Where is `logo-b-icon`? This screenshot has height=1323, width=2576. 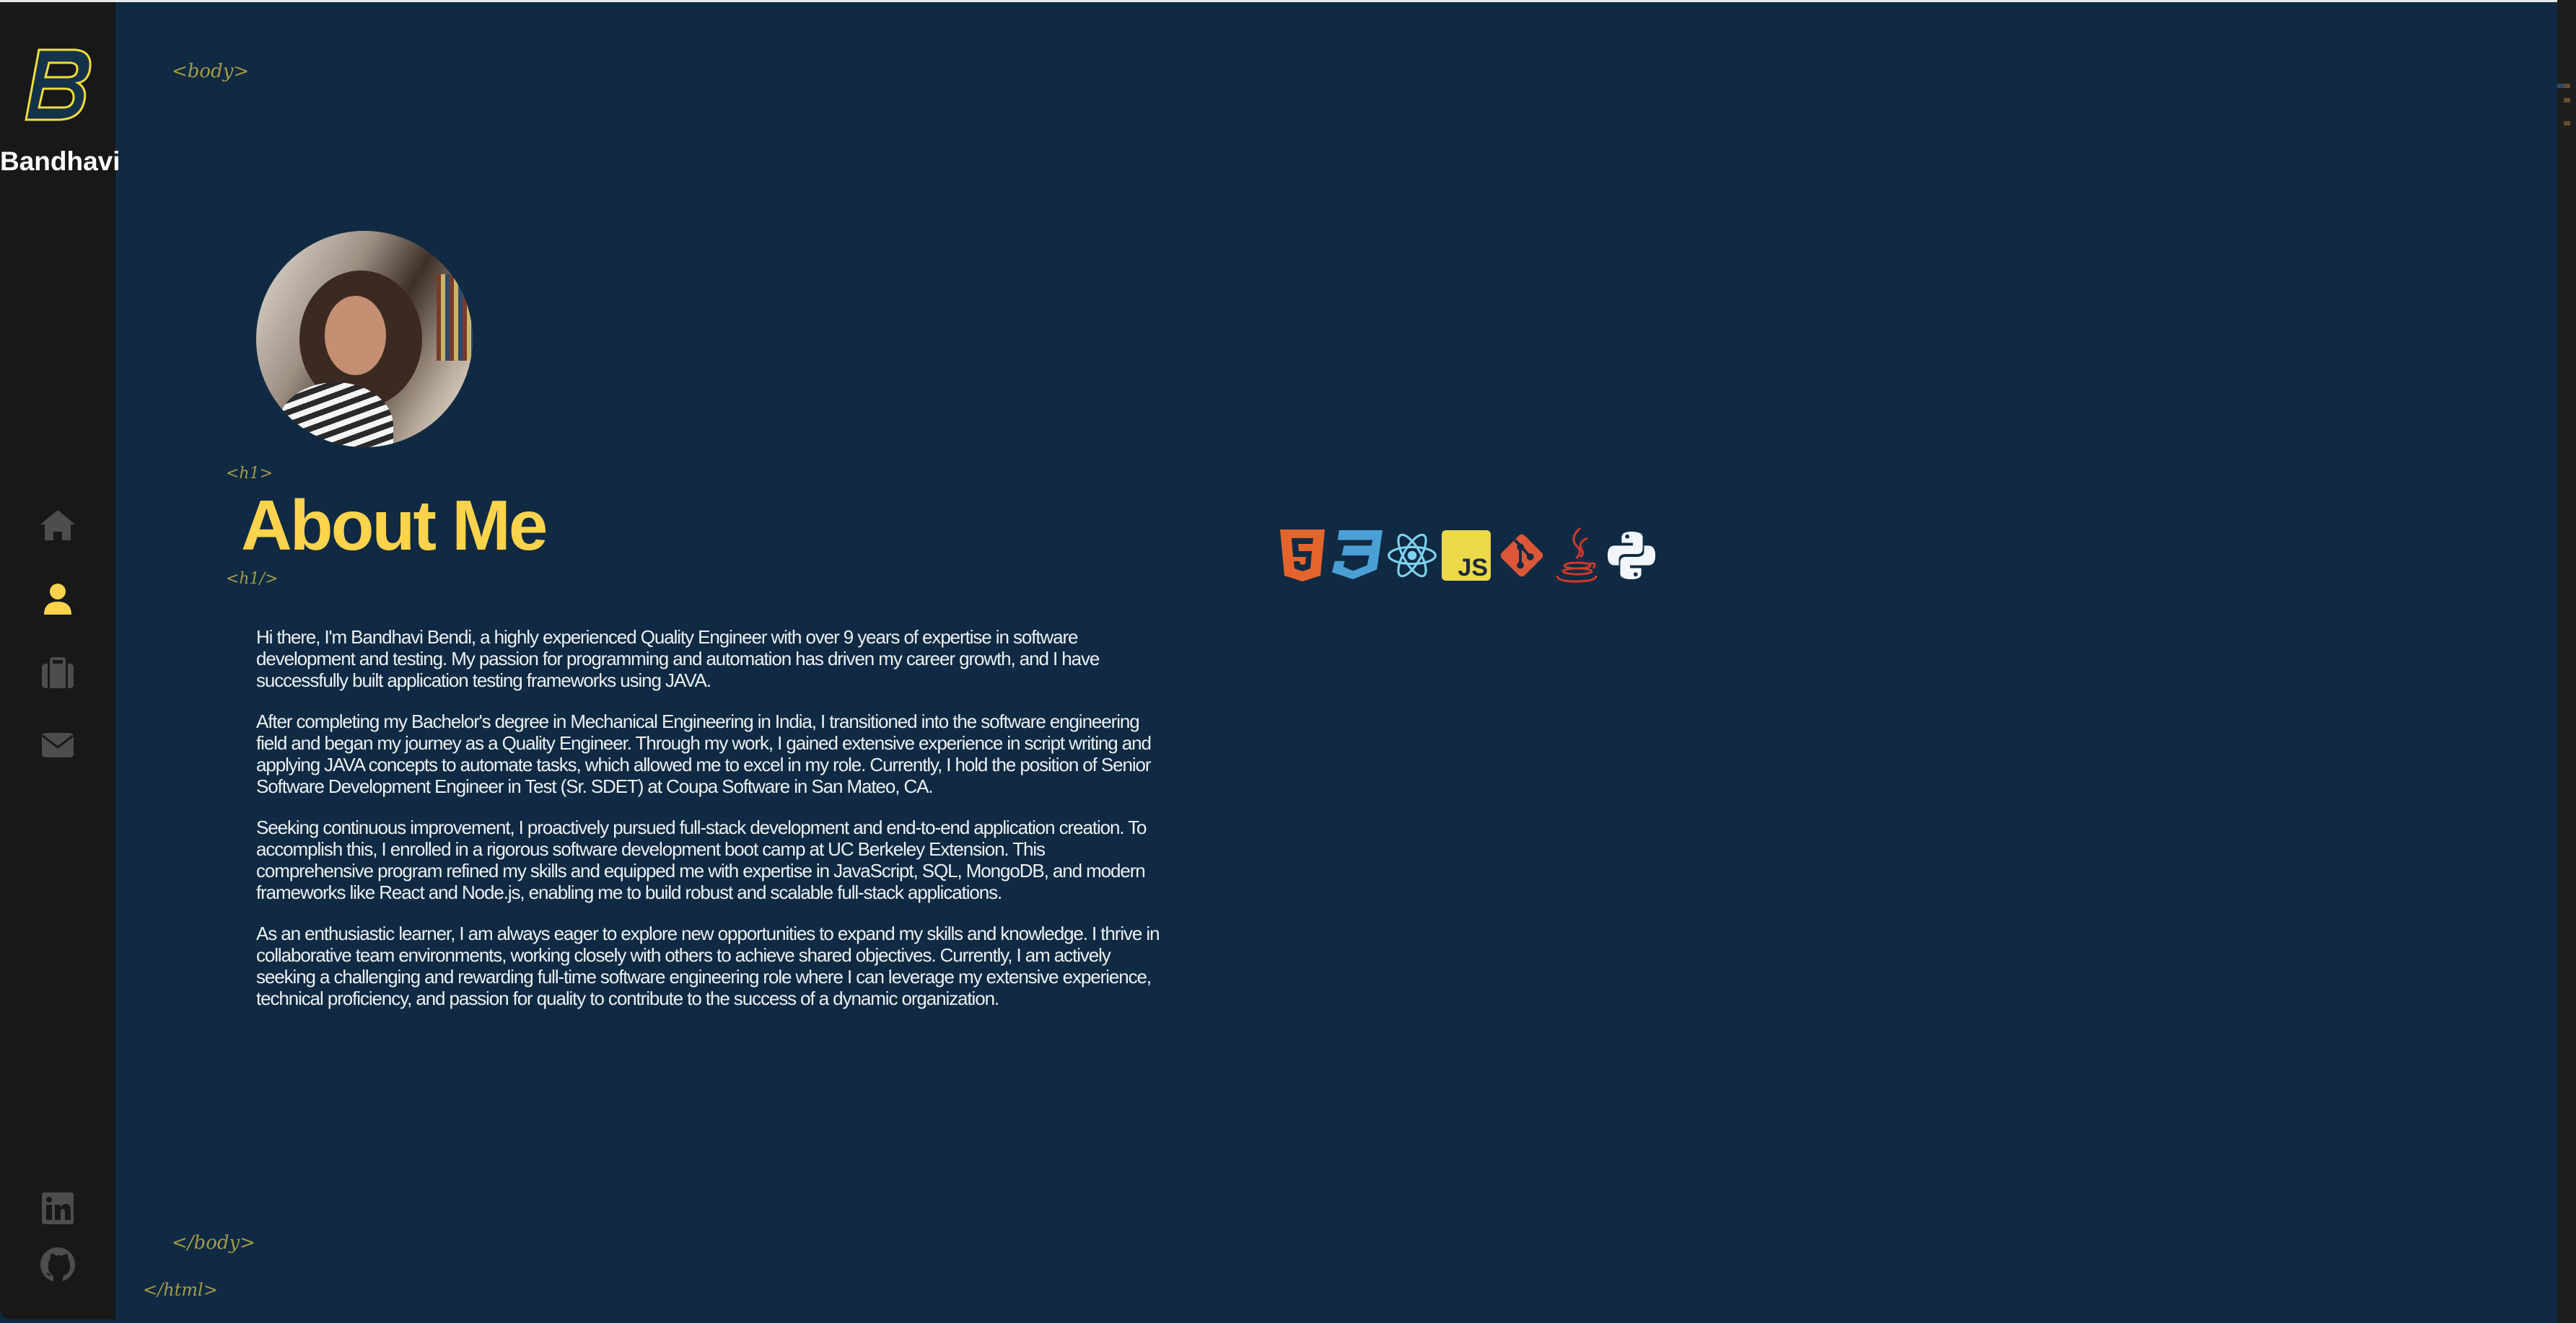 logo-b-icon is located at coordinates (58, 84).